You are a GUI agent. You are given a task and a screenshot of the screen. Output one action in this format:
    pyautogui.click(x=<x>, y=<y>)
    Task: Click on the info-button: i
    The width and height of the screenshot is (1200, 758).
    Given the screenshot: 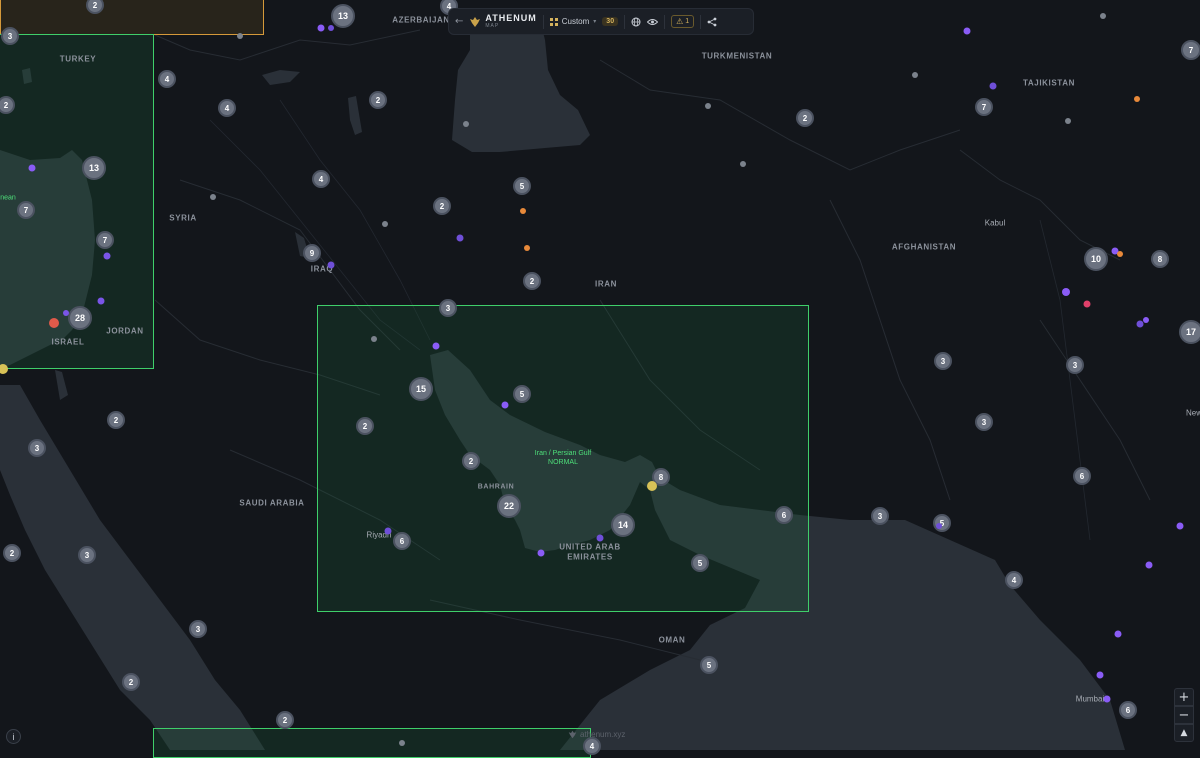 What is the action you would take?
    pyautogui.click(x=13, y=736)
    